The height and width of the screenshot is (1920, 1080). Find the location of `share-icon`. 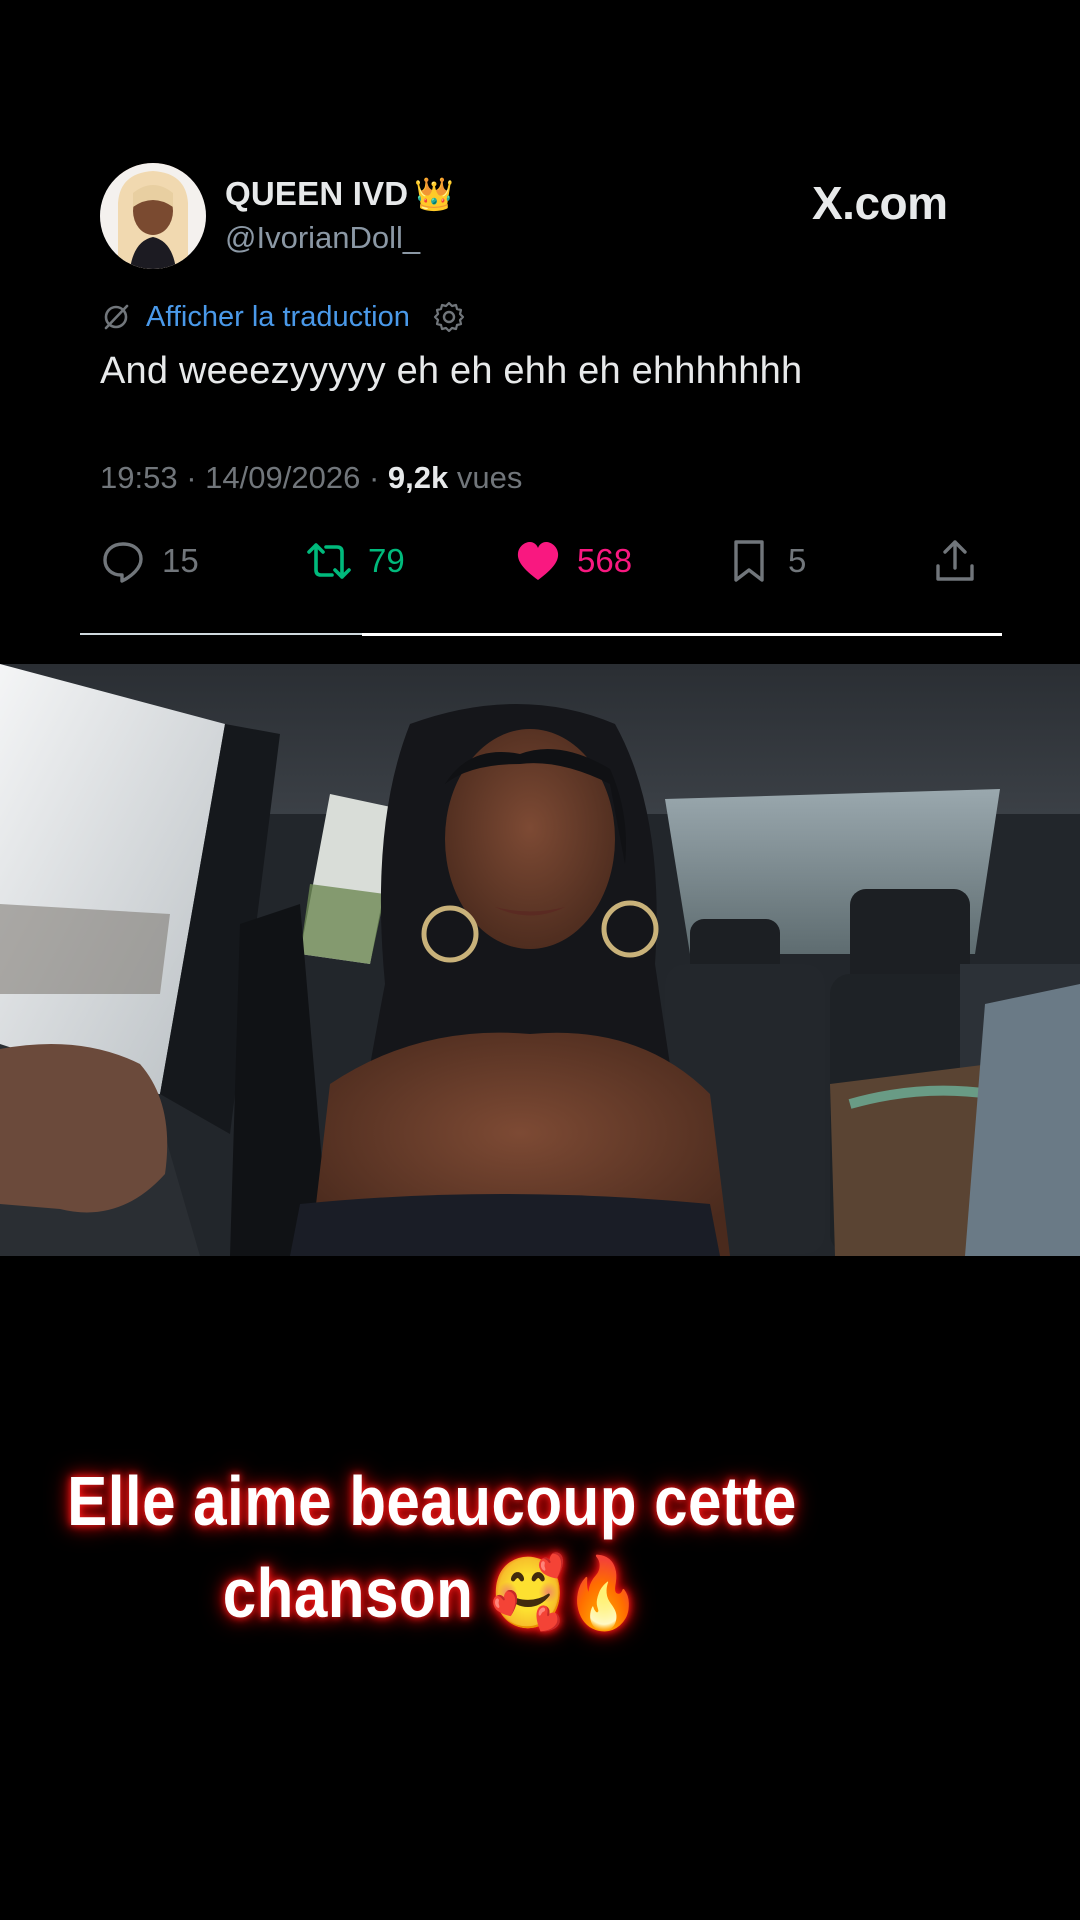

share-icon is located at coordinates (955, 560).